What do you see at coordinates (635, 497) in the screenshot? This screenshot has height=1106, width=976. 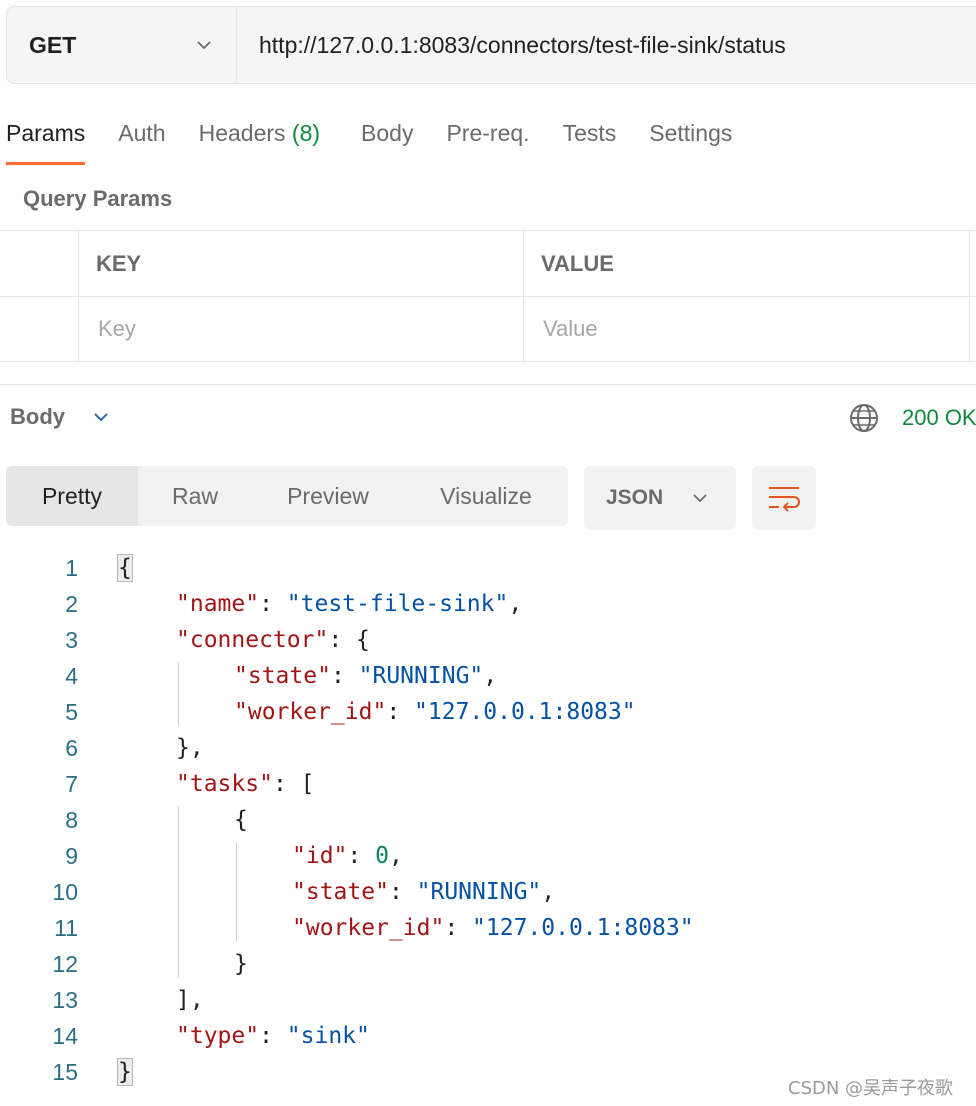 I see `format-label: JSON` at bounding box center [635, 497].